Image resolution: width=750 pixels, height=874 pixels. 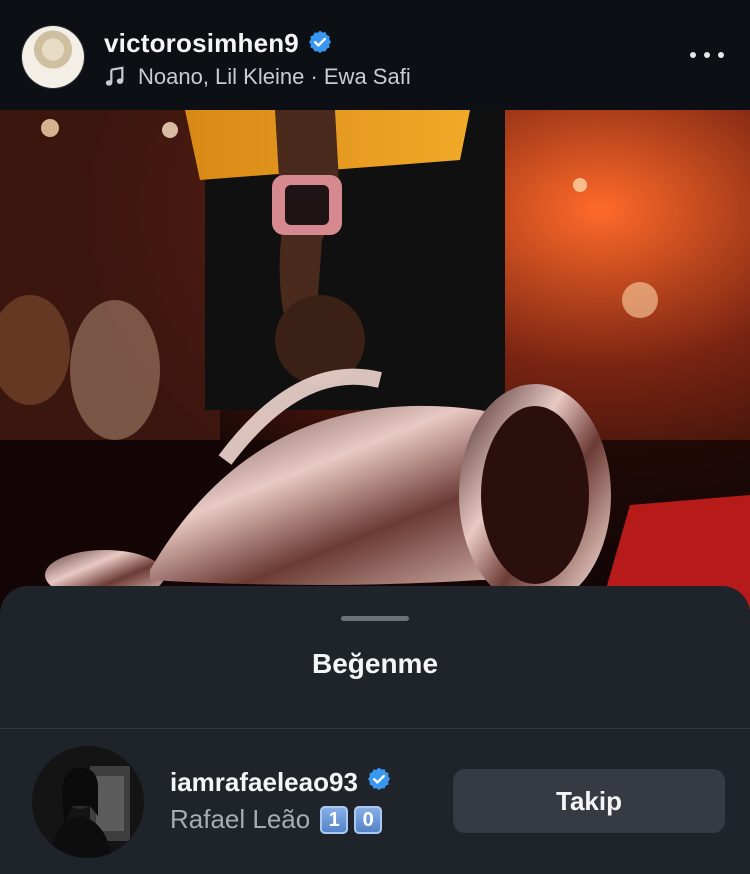 What do you see at coordinates (368, 819) in the screenshot?
I see `keycap-zero-emoji: 0` at bounding box center [368, 819].